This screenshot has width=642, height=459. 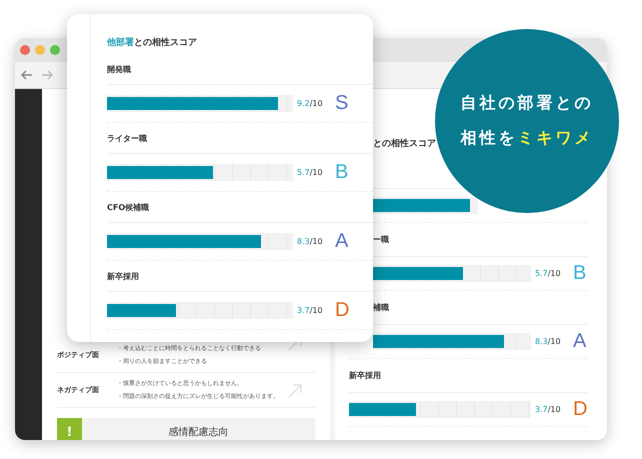 What do you see at coordinates (404, 143) in the screenshot?
I see `section-heading: との相性スコア` at bounding box center [404, 143].